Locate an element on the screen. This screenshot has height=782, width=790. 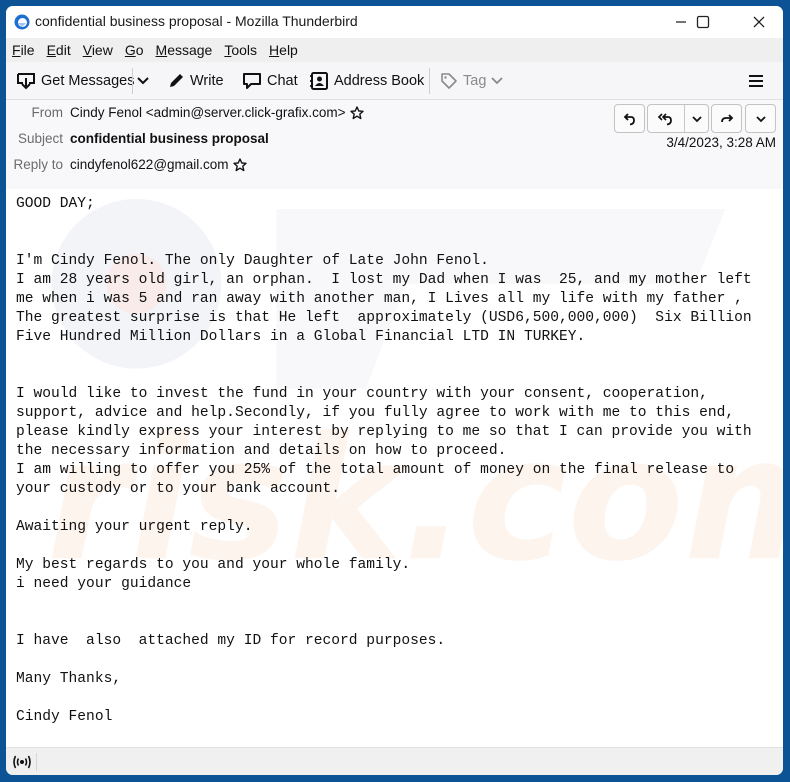
address-book-icon is located at coordinates (319, 81).